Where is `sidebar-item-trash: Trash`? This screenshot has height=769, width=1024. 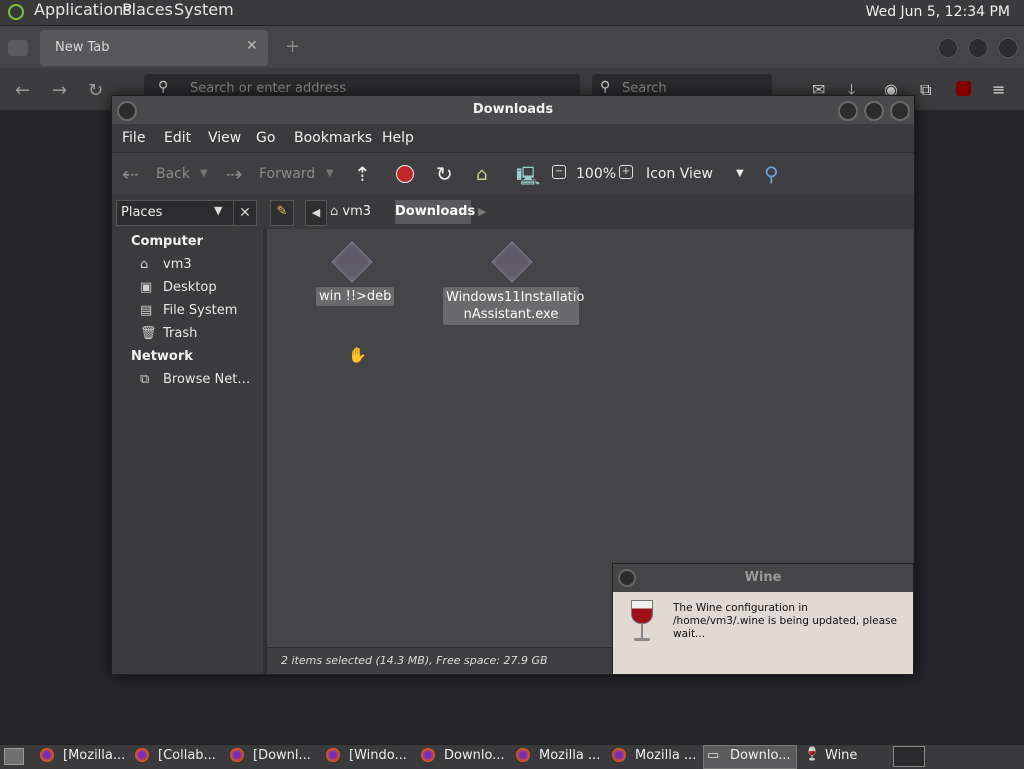
sidebar-item-trash: Trash is located at coordinates (180, 333).